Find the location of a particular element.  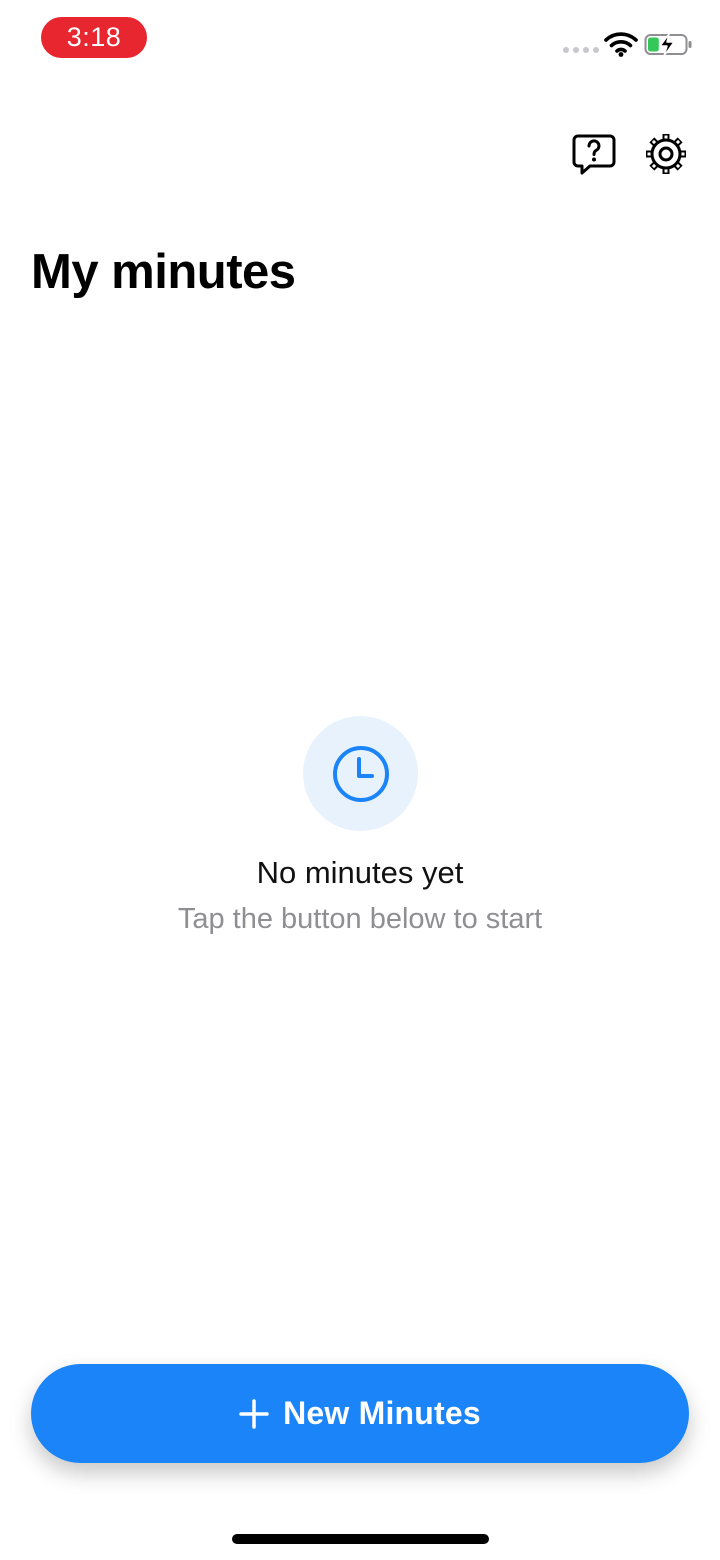

help-button is located at coordinates (594, 154).